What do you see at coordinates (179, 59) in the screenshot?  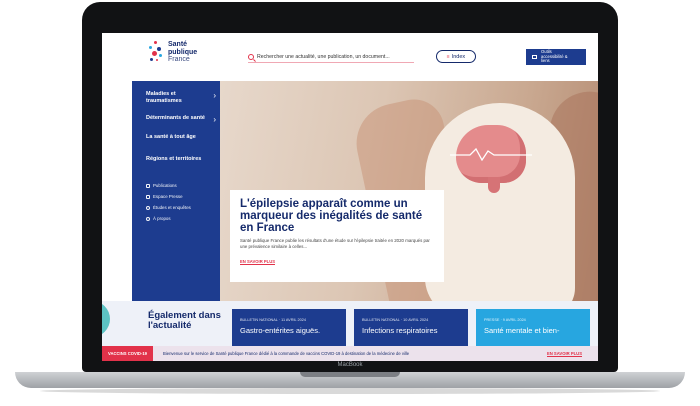 I see `logo-line-3: France` at bounding box center [179, 59].